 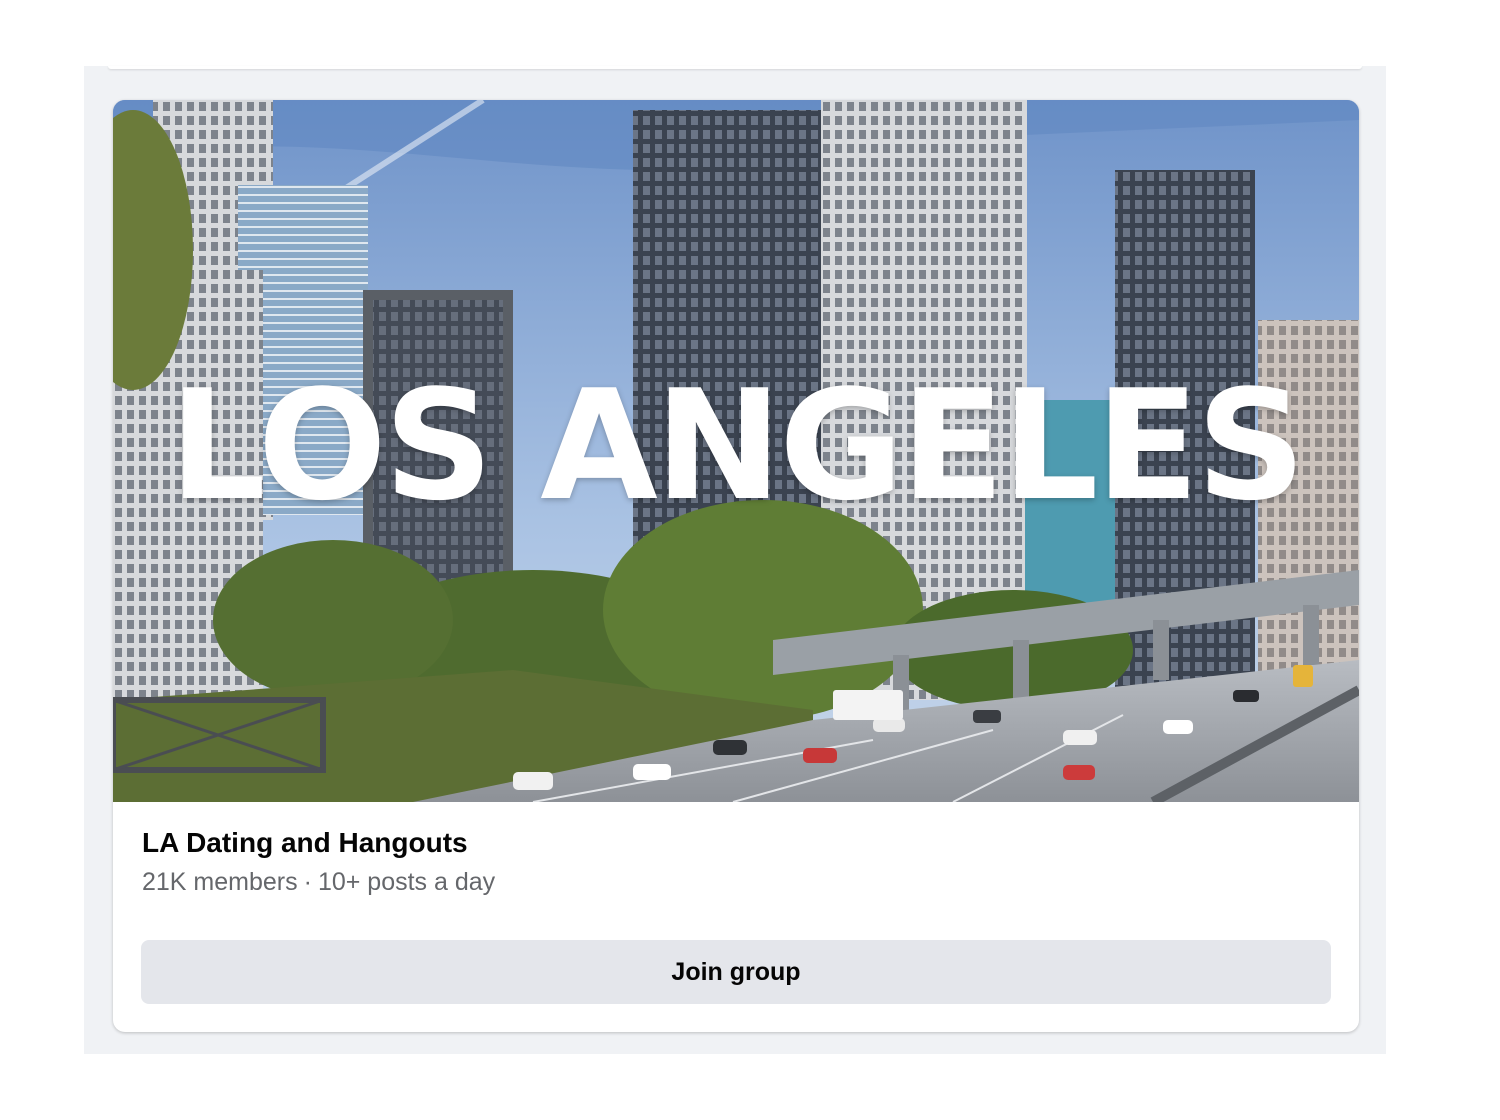 What do you see at coordinates (735, 67) in the screenshot?
I see `previous-card-edge` at bounding box center [735, 67].